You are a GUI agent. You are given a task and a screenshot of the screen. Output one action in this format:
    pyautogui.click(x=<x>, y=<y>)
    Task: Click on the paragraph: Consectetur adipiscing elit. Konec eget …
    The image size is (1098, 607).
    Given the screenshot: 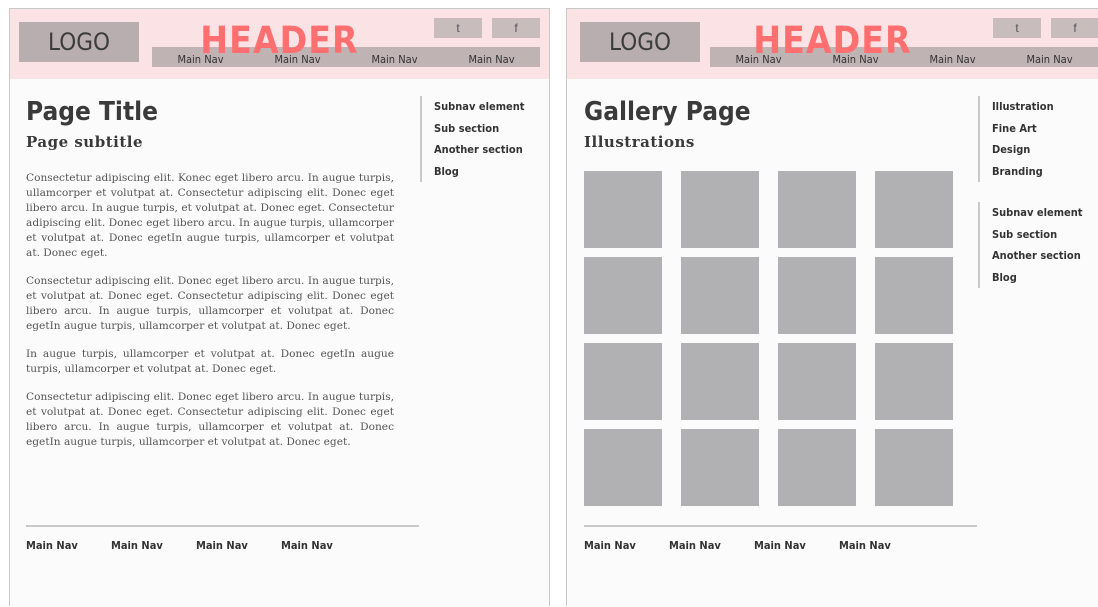 What is the action you would take?
    pyautogui.click(x=210, y=215)
    